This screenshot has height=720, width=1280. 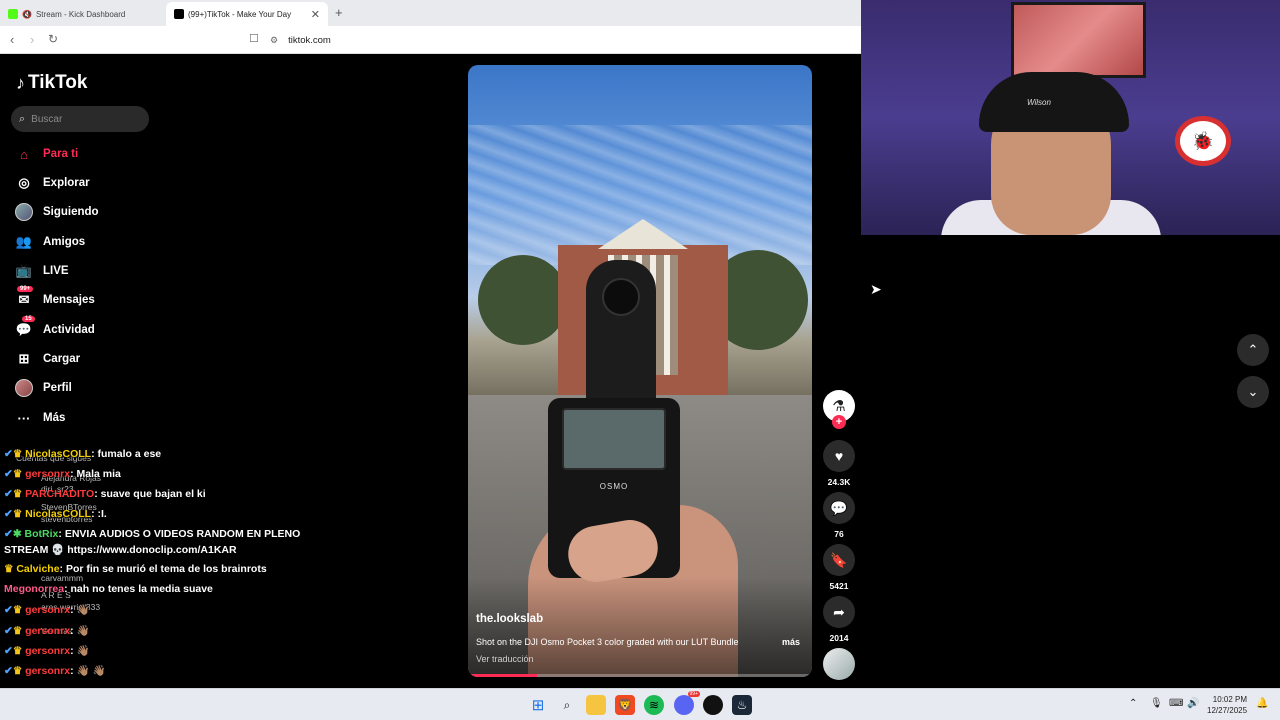 I want to click on forward-icon: ›, so click(x=32, y=39).